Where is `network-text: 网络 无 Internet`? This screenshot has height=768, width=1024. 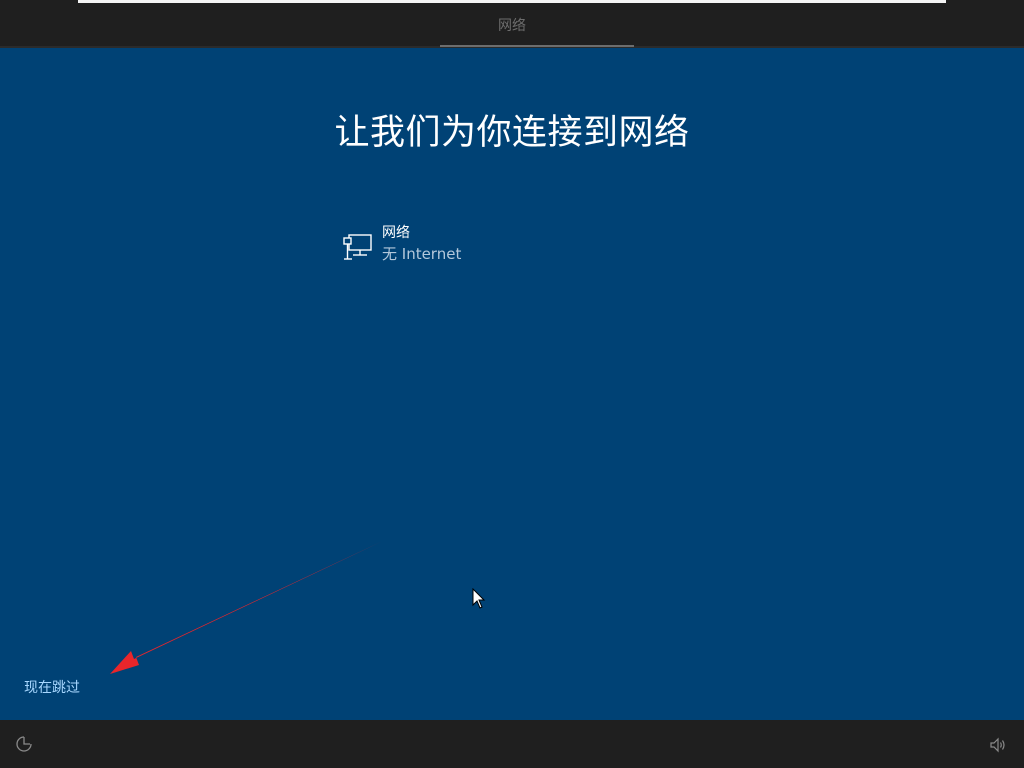 network-text: 网络 无 Internet is located at coordinates (421, 244).